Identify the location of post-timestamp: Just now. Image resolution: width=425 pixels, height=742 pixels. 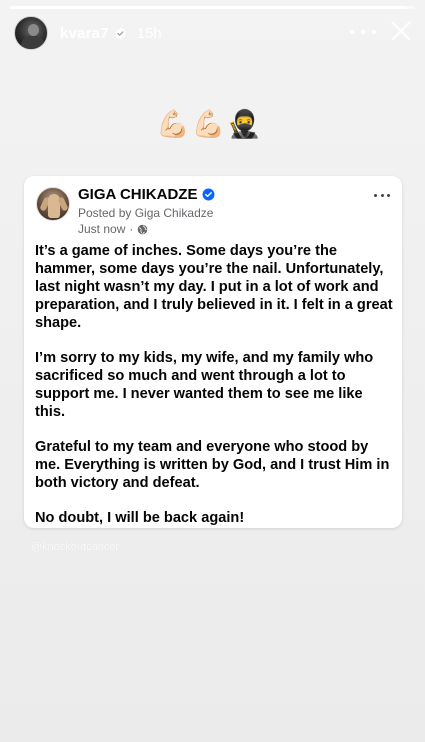
(101, 229).